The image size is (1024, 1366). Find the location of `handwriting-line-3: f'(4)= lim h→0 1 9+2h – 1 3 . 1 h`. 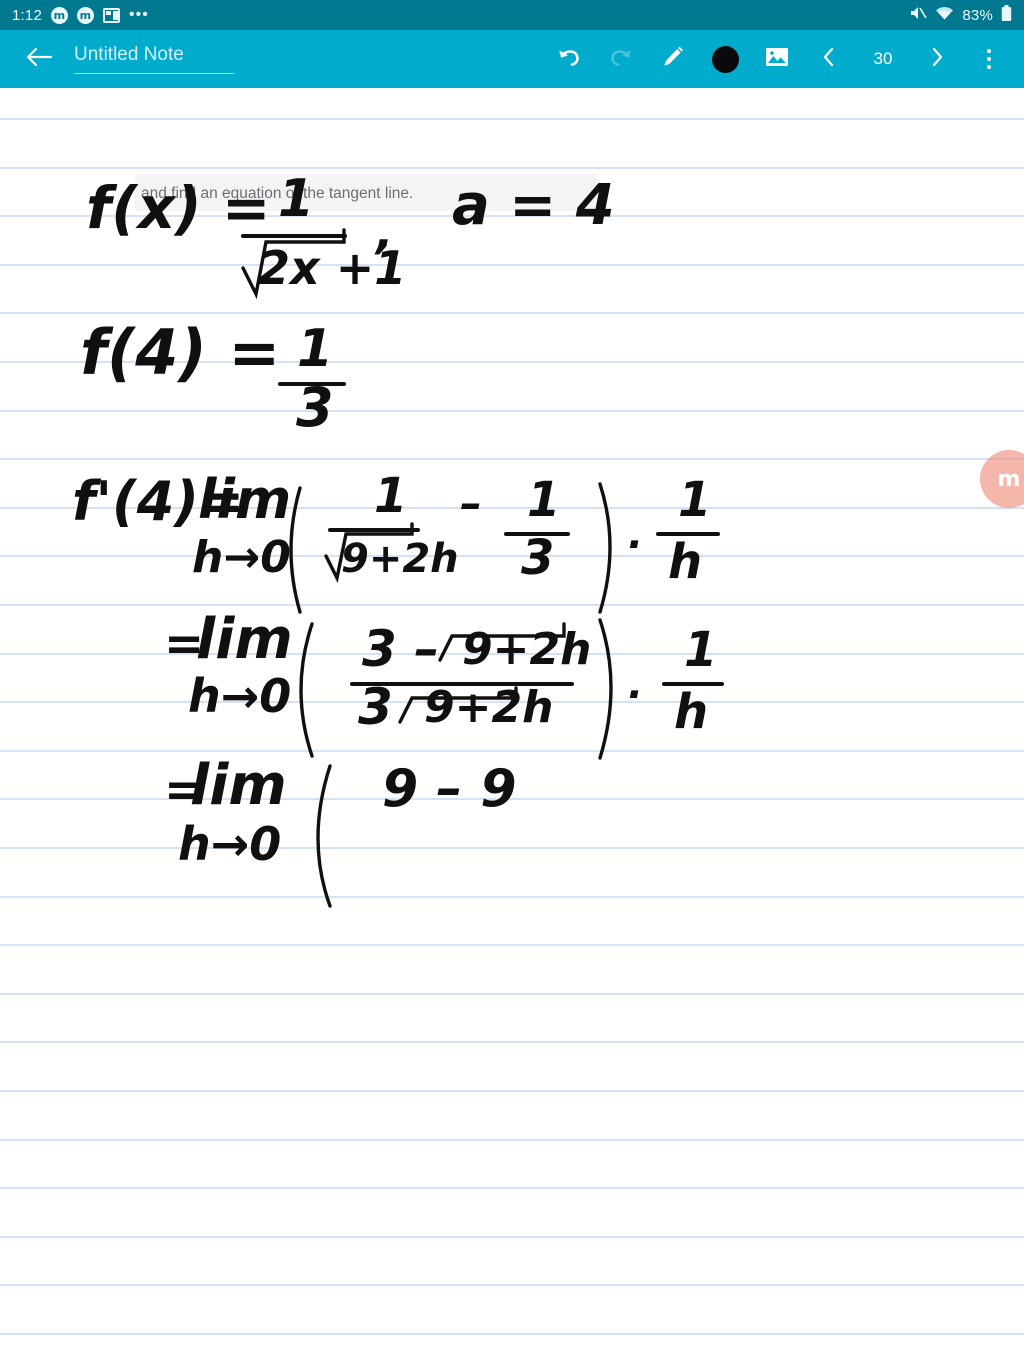

handwriting-line-3: f'(4)= lim h→0 1 9+2h – 1 3 . 1 h is located at coordinates (396, 541).